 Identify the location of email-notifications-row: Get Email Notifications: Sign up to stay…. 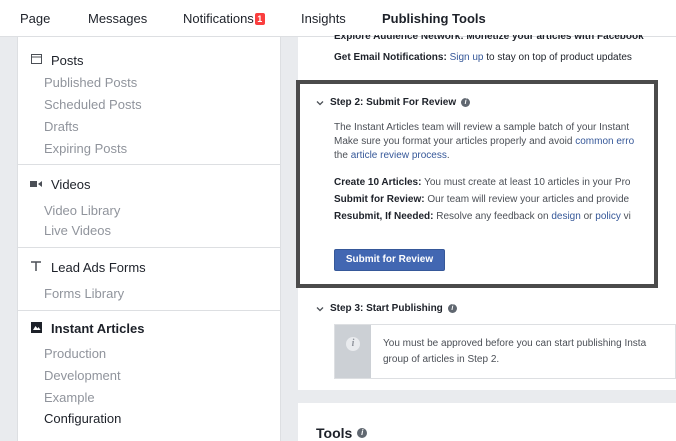
(483, 57).